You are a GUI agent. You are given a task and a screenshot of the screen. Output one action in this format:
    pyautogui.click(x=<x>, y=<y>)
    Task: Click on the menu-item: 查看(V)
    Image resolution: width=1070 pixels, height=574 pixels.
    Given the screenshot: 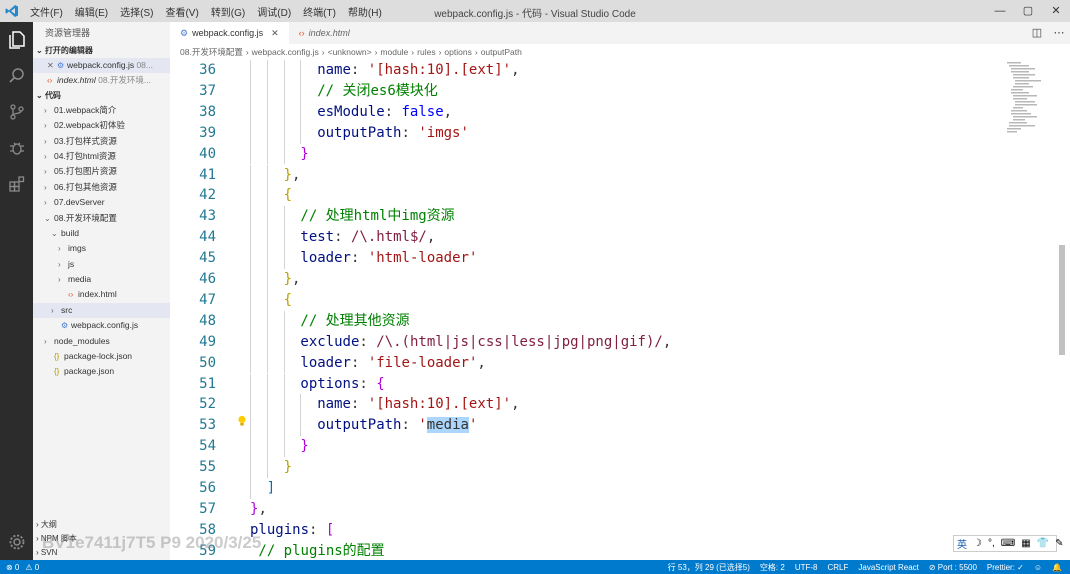 What is the action you would take?
    pyautogui.click(x=181, y=11)
    